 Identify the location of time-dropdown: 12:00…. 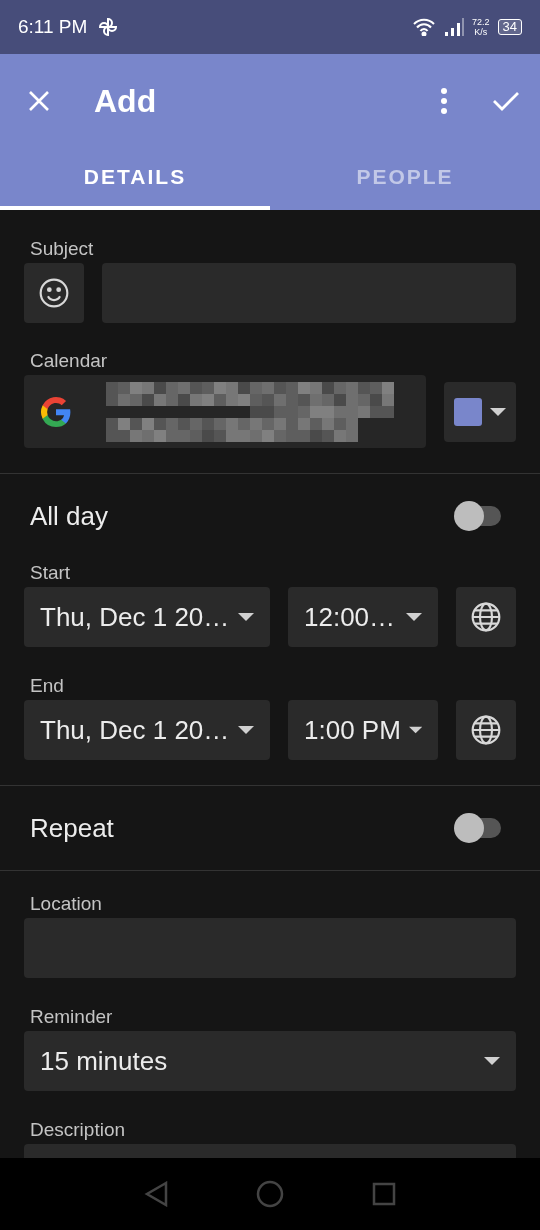
(363, 617).